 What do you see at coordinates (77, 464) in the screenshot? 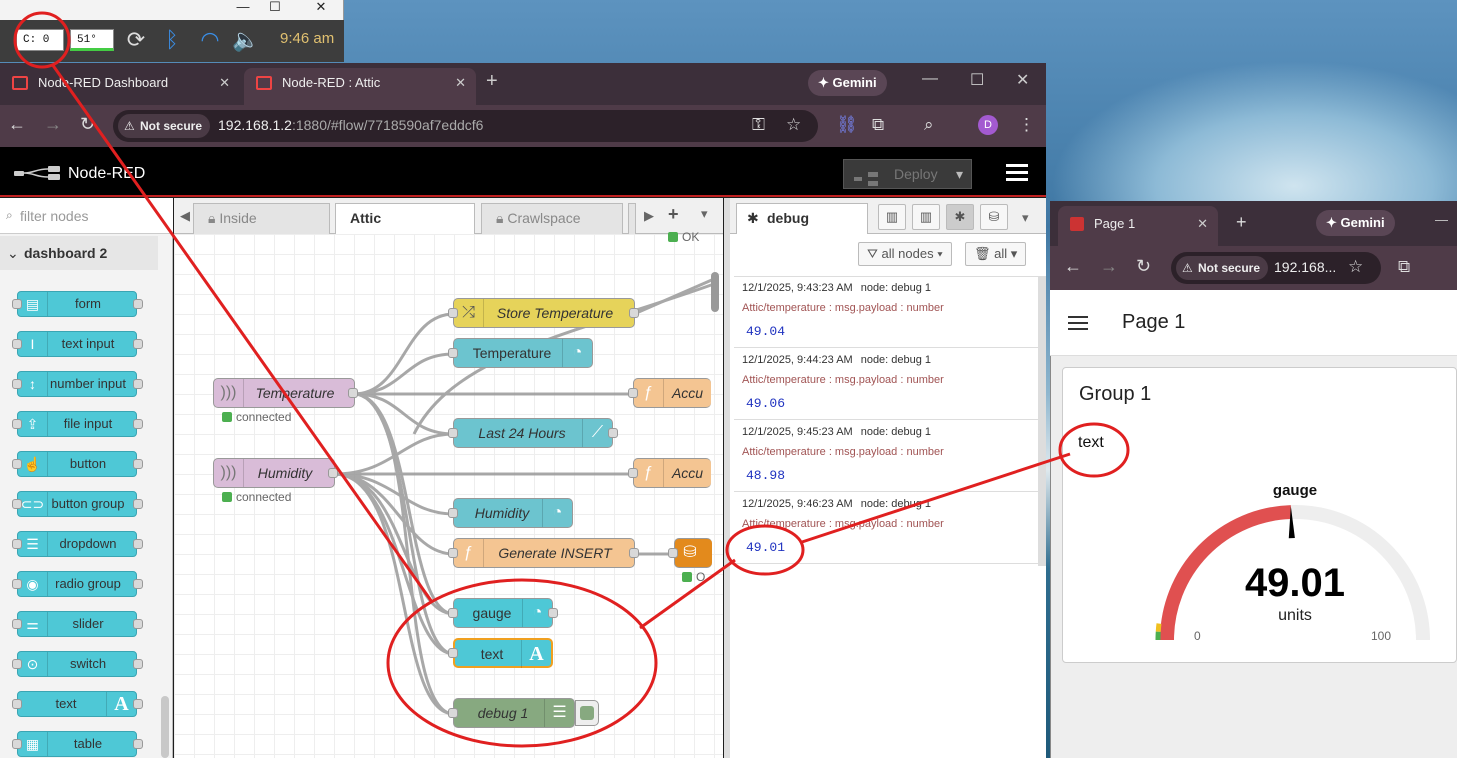
I see `palette-node-button: ☝ button` at bounding box center [77, 464].